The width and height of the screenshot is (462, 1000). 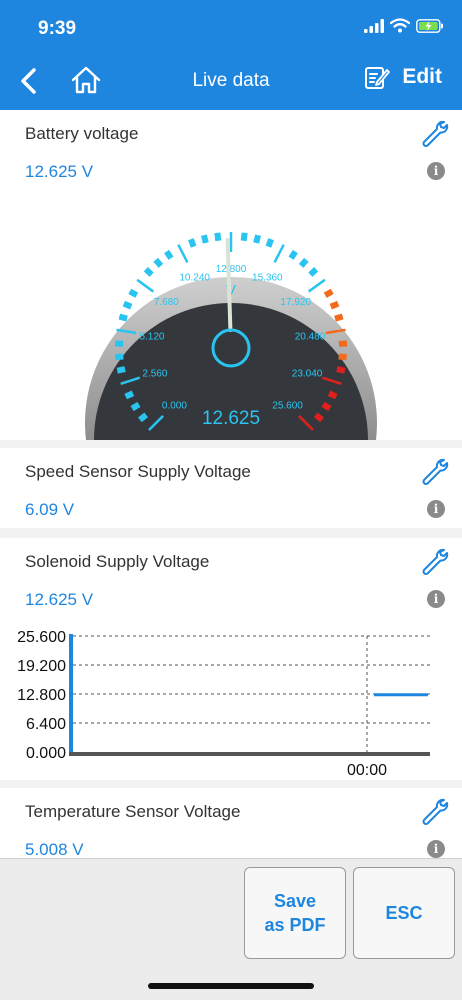 What do you see at coordinates (404, 913) in the screenshot?
I see `esc-button: ESC` at bounding box center [404, 913].